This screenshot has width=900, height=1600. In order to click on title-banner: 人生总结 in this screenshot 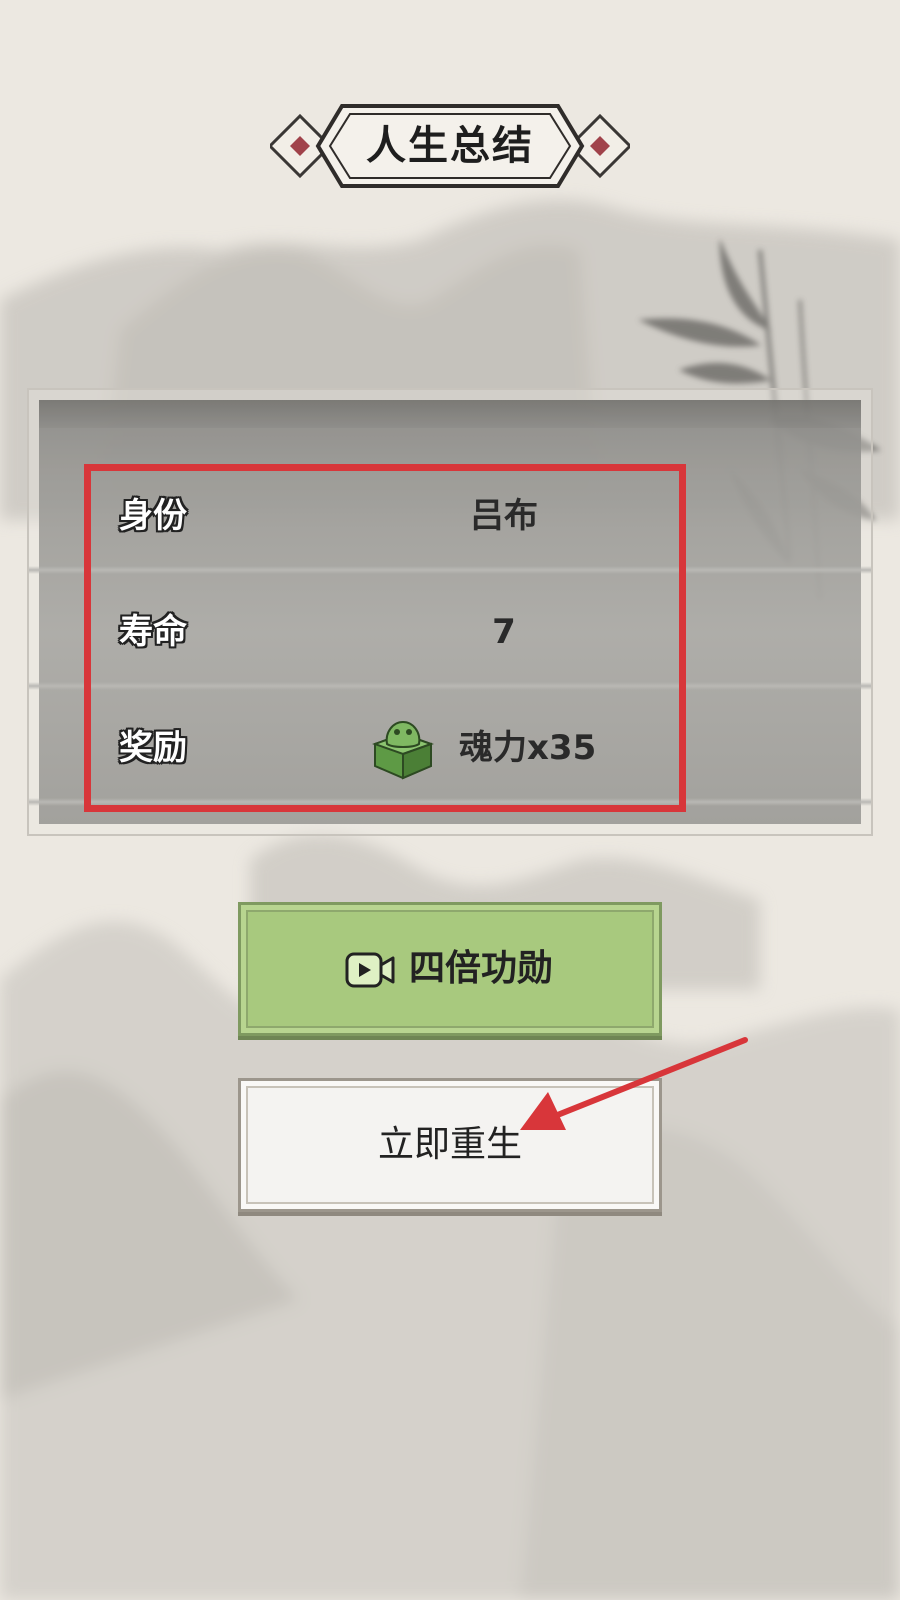, I will do `click(450, 146)`.